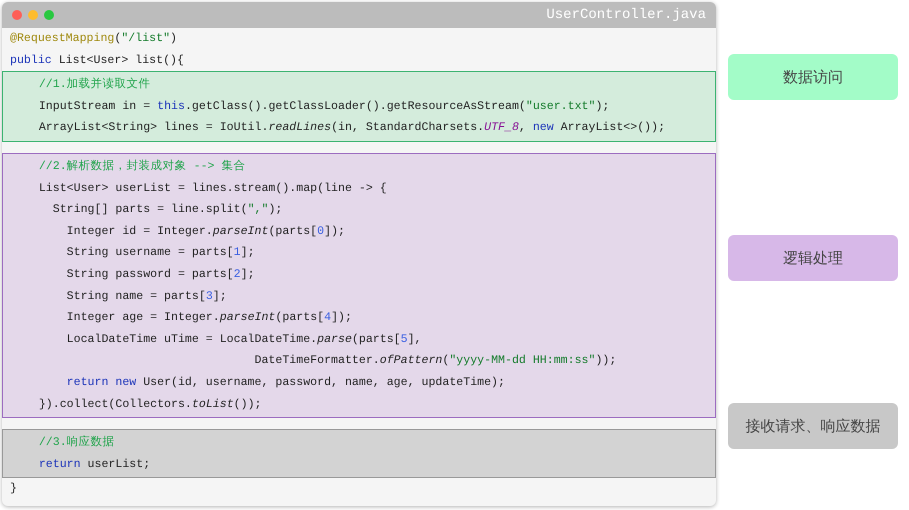  Describe the element at coordinates (244, 340) in the screenshot. I see `code-line: LocalDateTime uTime = LocalDateTime.parse(parts[5],` at that location.